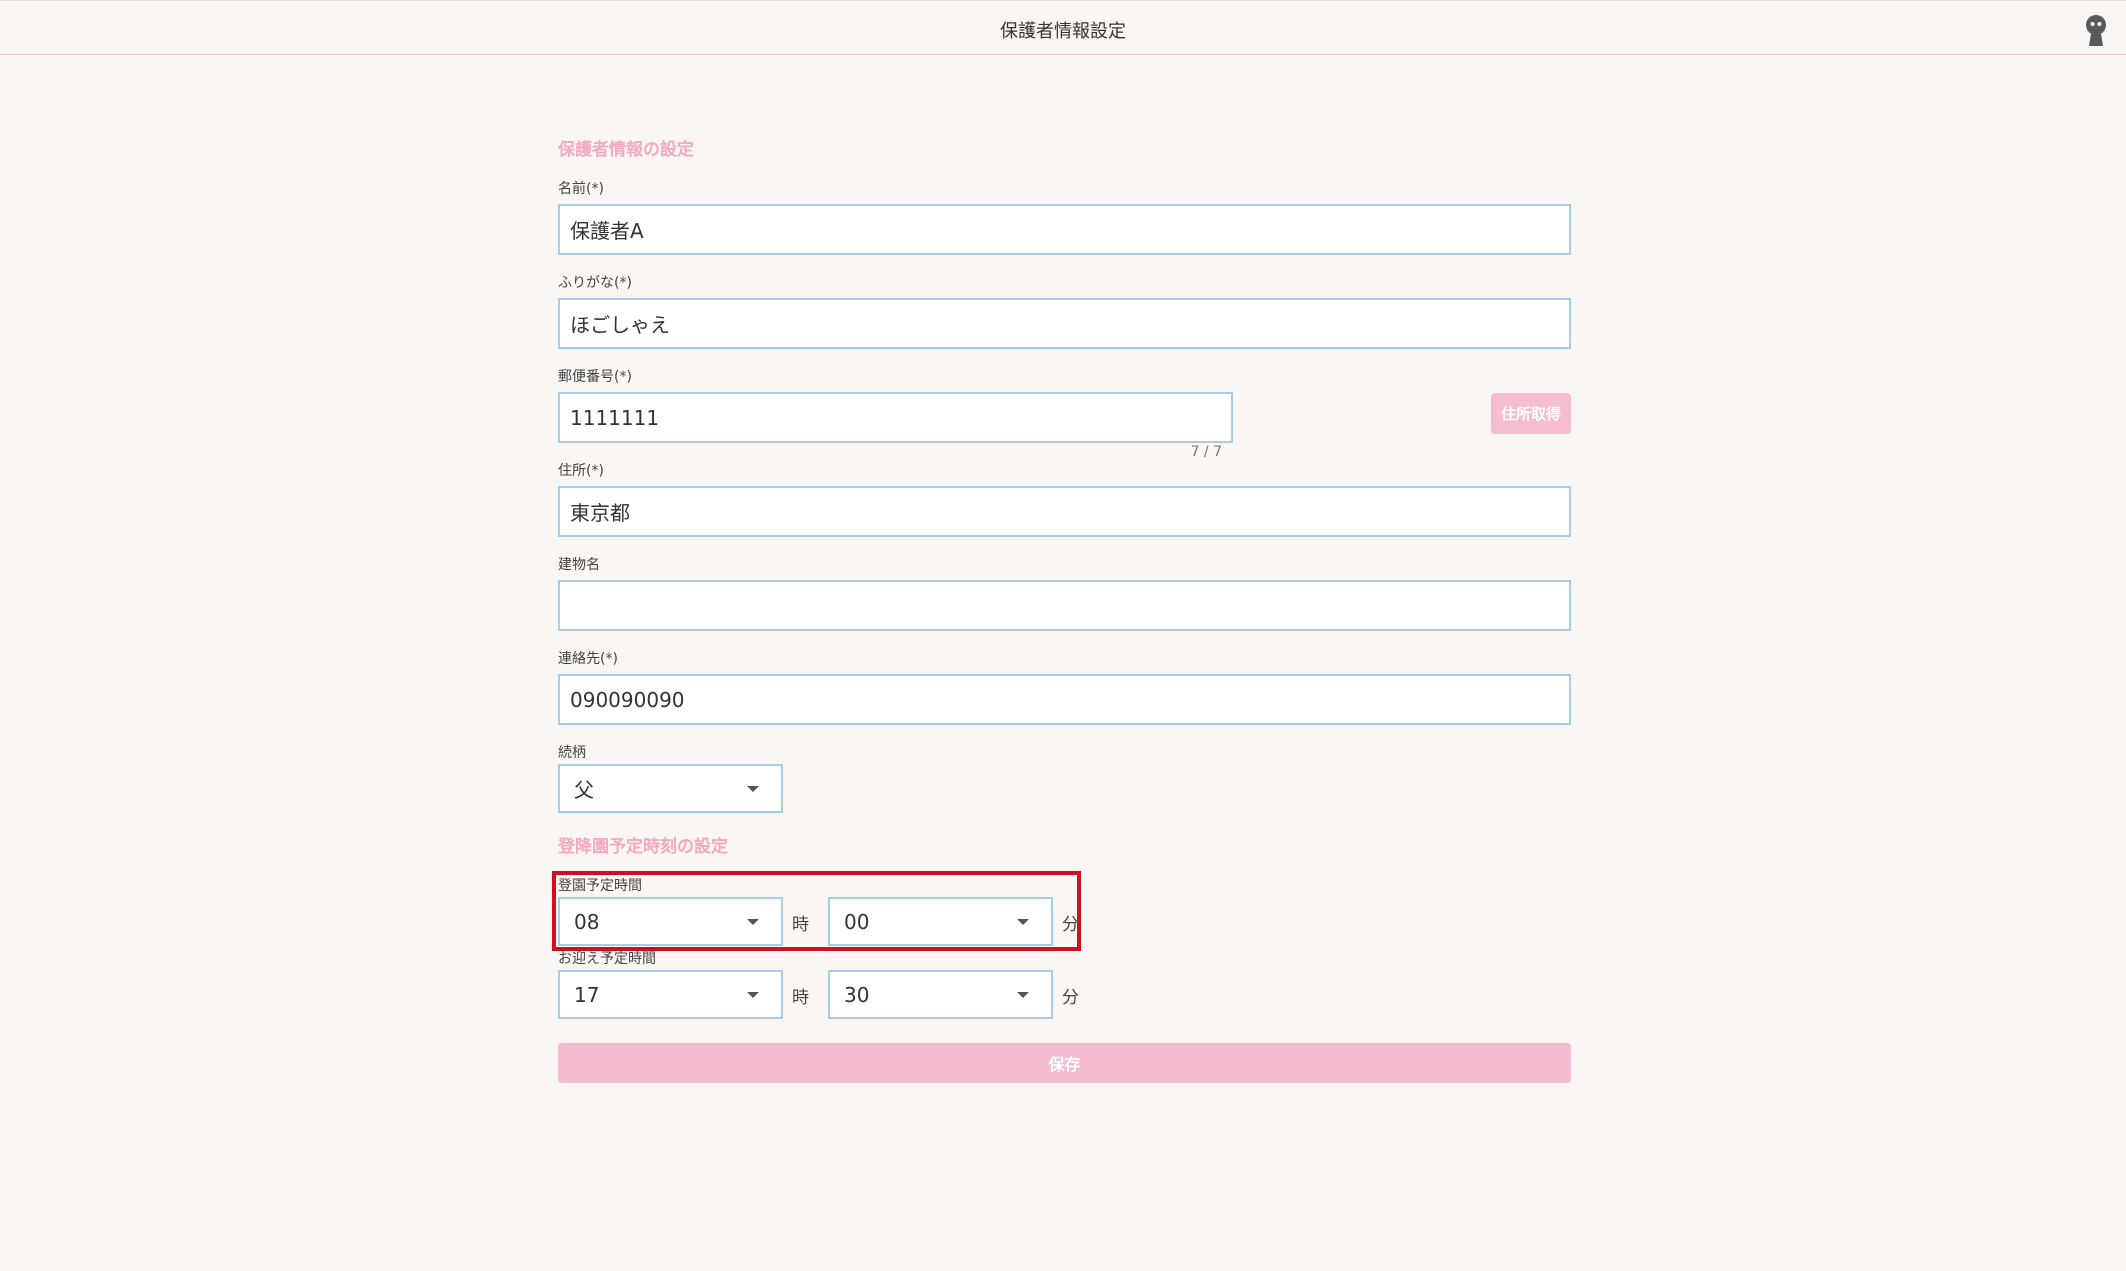 The height and width of the screenshot is (1271, 2126). Describe the element at coordinates (1064, 229) in the screenshot. I see `name-field: 保護者A` at that location.